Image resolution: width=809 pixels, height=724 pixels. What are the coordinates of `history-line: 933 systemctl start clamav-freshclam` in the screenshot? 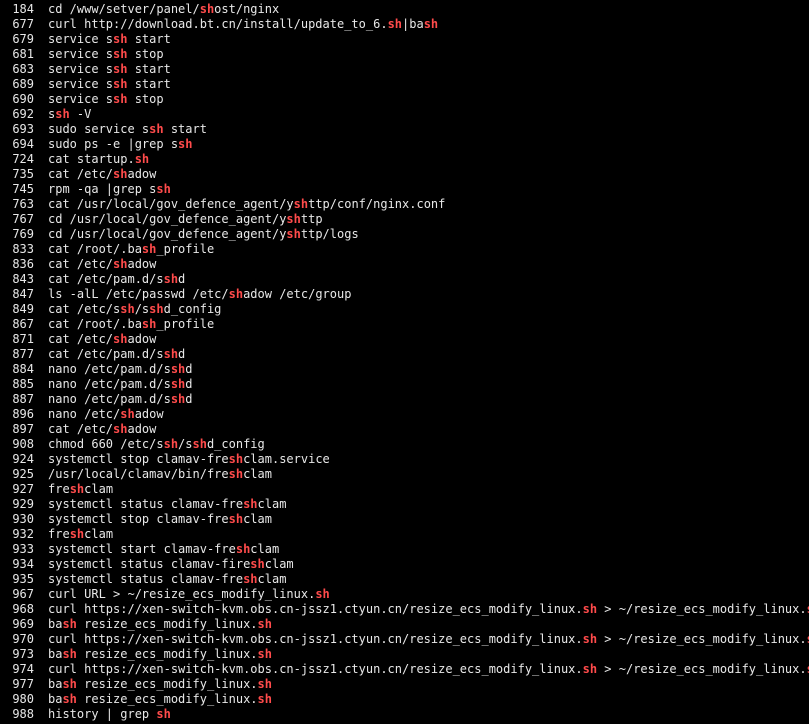 It's located at (404, 549).